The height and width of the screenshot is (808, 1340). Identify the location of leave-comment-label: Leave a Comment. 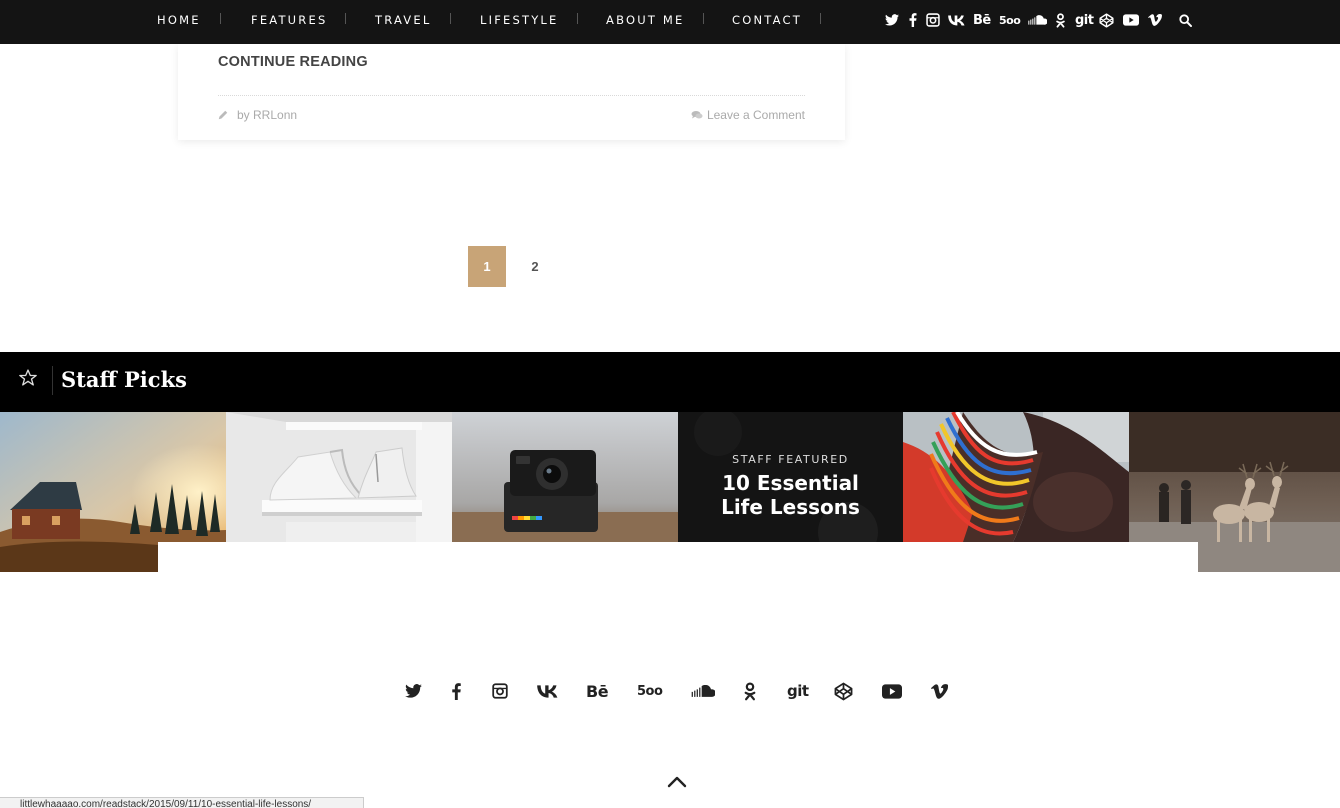
(755, 115).